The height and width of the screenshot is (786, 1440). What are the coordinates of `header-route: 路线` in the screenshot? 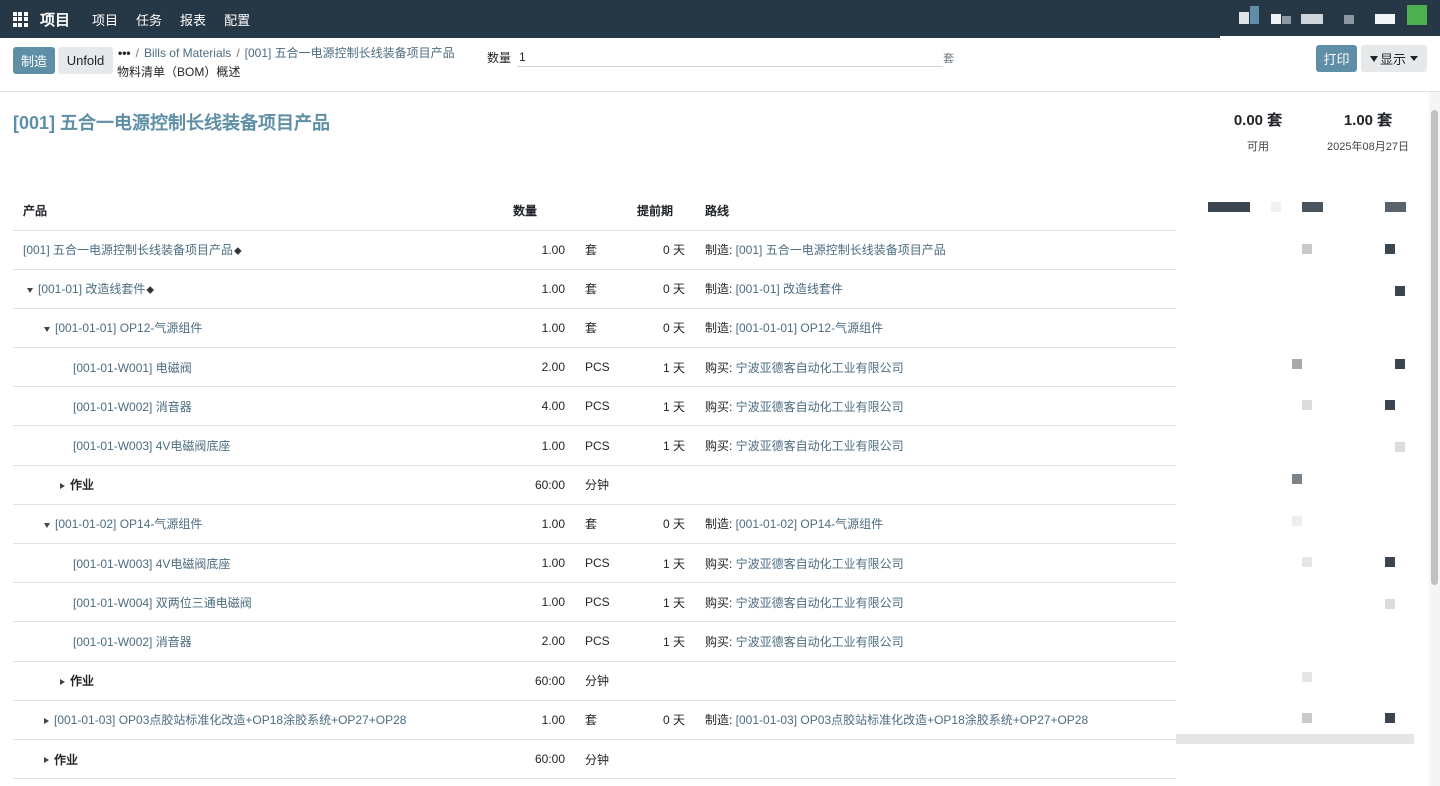 It's located at (935, 211).